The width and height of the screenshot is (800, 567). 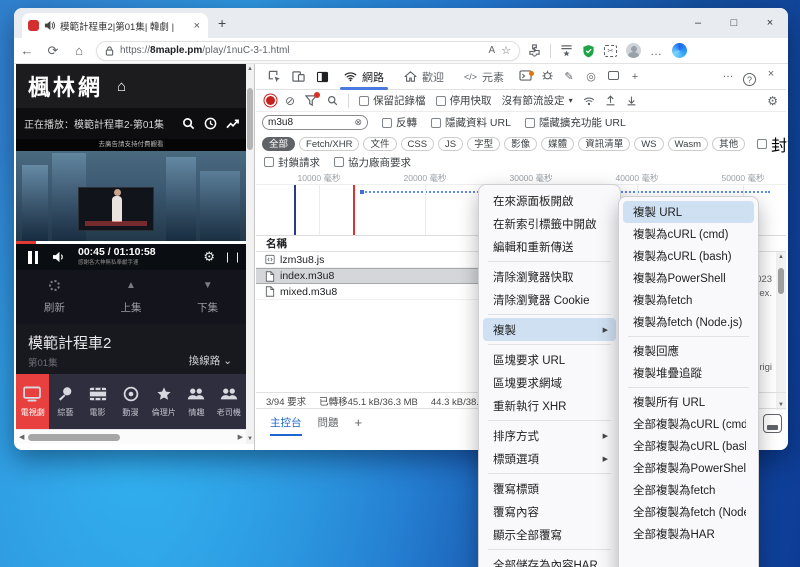 What do you see at coordinates (79, 50) in the screenshot?
I see `home-button: ⌂` at bounding box center [79, 50].